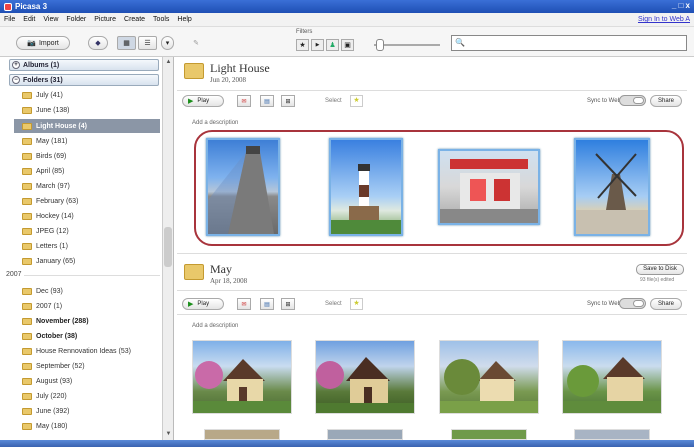 The height and width of the screenshot is (447, 694). What do you see at coordinates (168, 62) in the screenshot?
I see `scroll-up-arrow-icon: ▲` at bounding box center [168, 62].